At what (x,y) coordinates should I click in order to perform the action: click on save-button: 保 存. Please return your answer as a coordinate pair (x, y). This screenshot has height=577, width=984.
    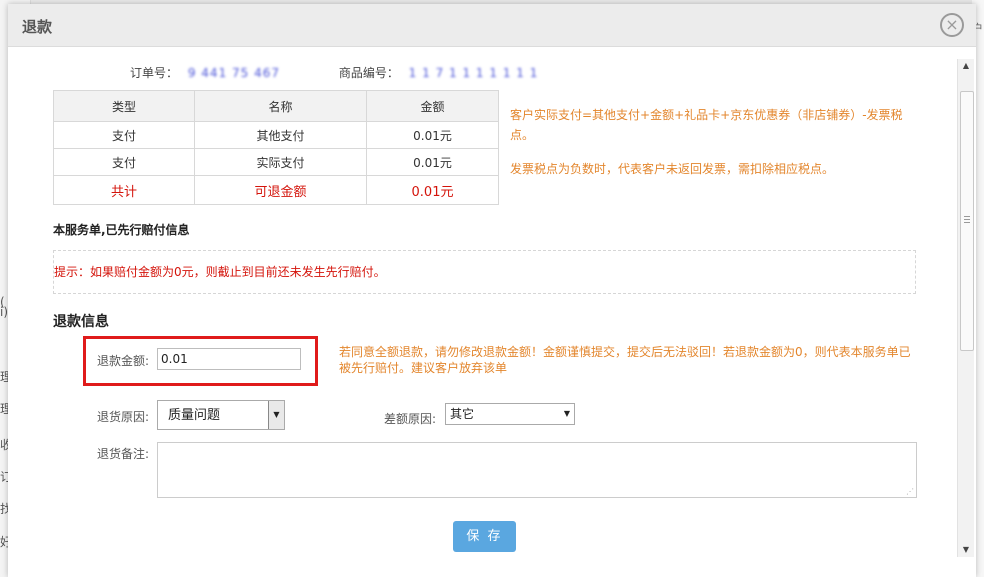
    Looking at the image, I should click on (484, 536).